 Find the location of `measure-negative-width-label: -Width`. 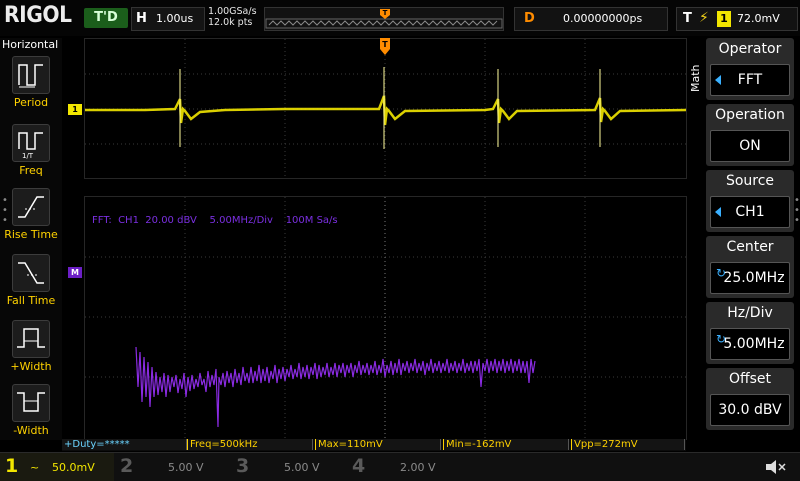

measure-negative-width-label: -Width is located at coordinates (31, 430).